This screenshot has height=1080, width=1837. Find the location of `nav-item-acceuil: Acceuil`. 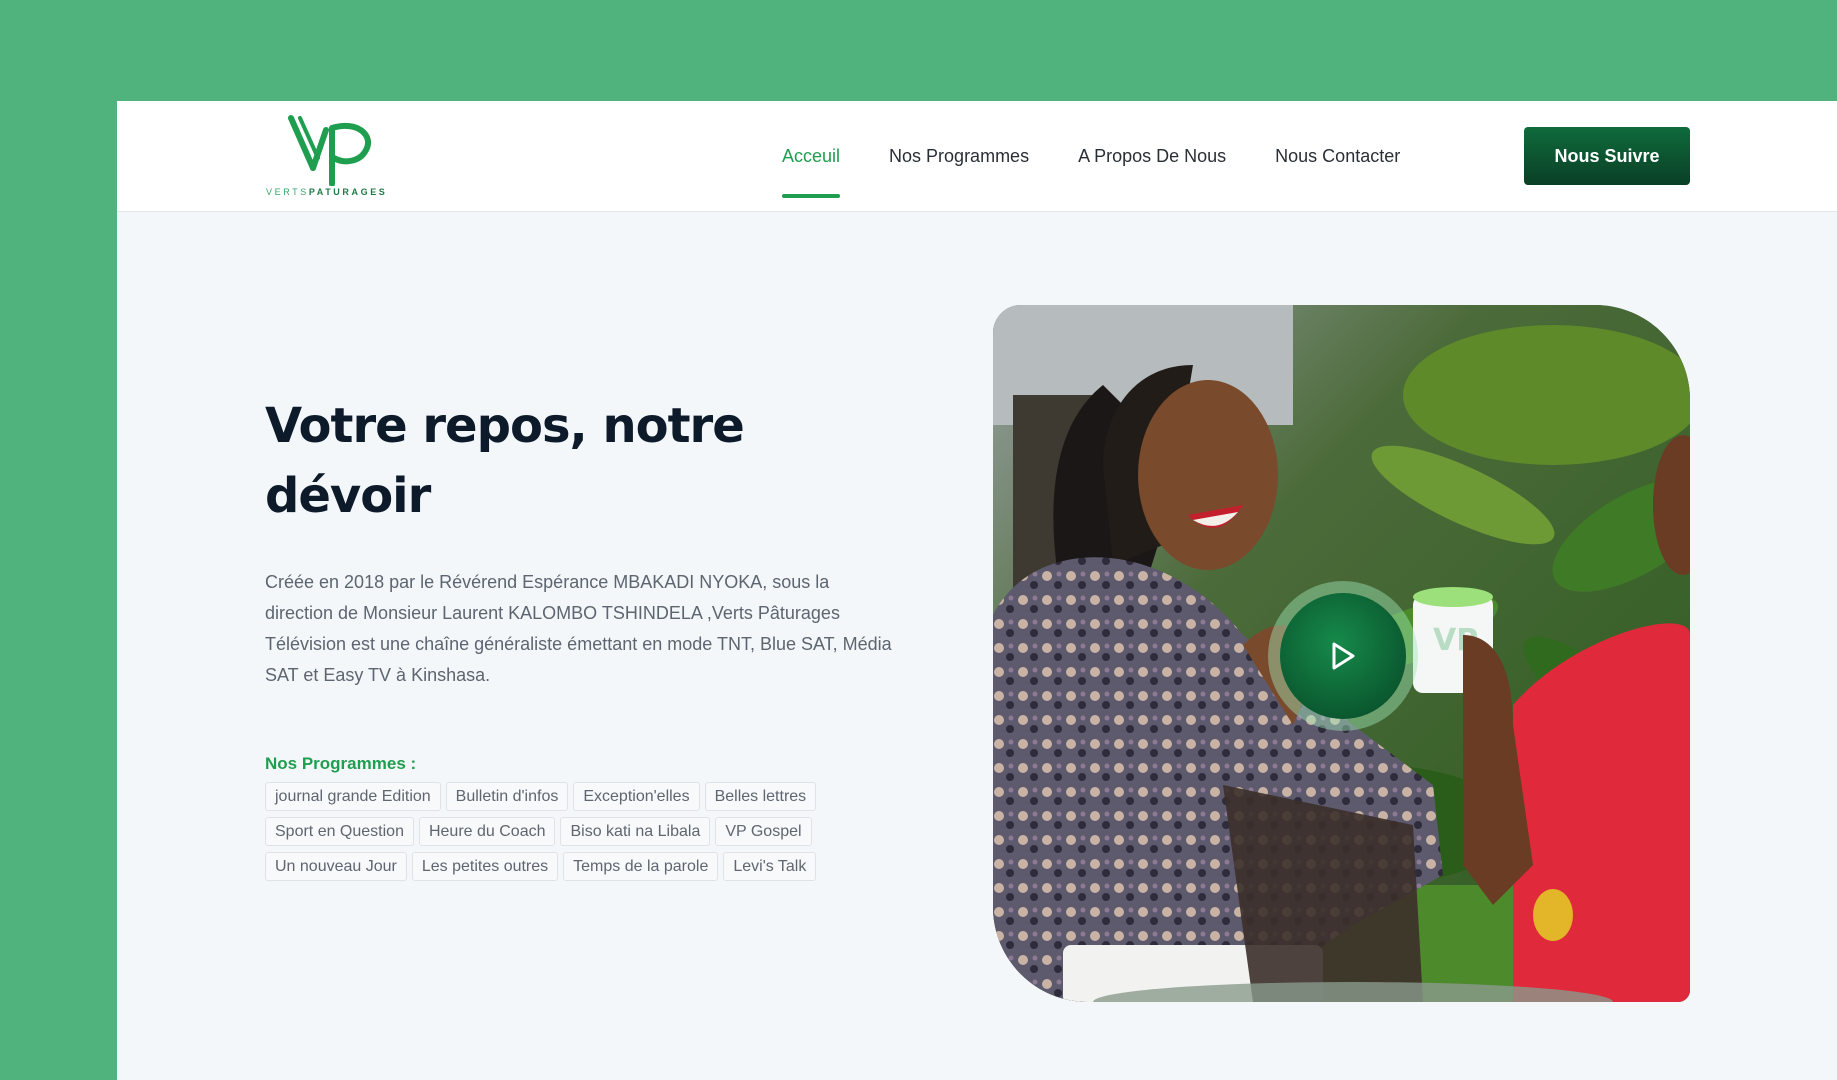

nav-item-acceuil: Acceuil is located at coordinates (811, 172).